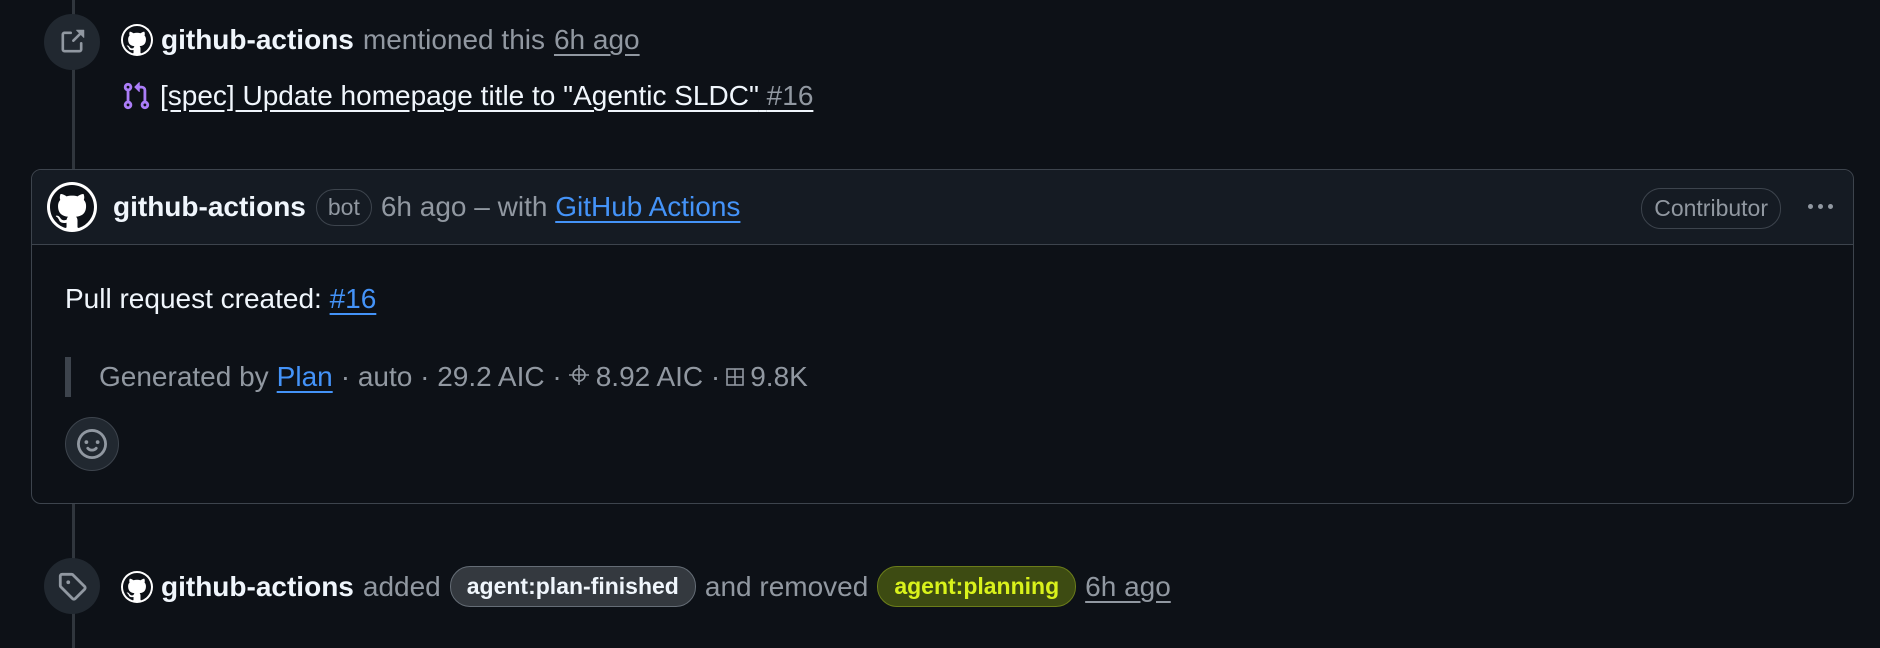  Describe the element at coordinates (353, 298) in the screenshot. I see `pull-request-body-link: #16` at that location.